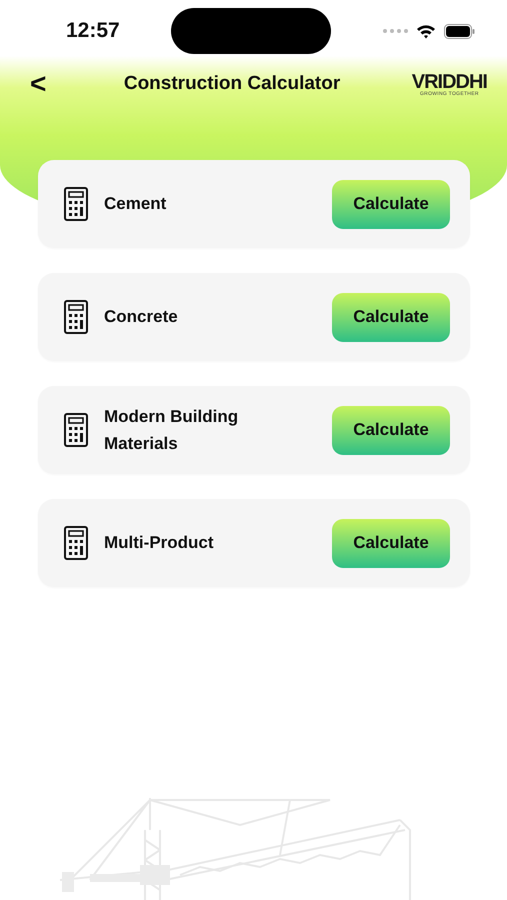 Image resolution: width=507 pixels, height=900 pixels. Describe the element at coordinates (159, 543) in the screenshot. I see `calculator-label: Multi-Product` at that location.